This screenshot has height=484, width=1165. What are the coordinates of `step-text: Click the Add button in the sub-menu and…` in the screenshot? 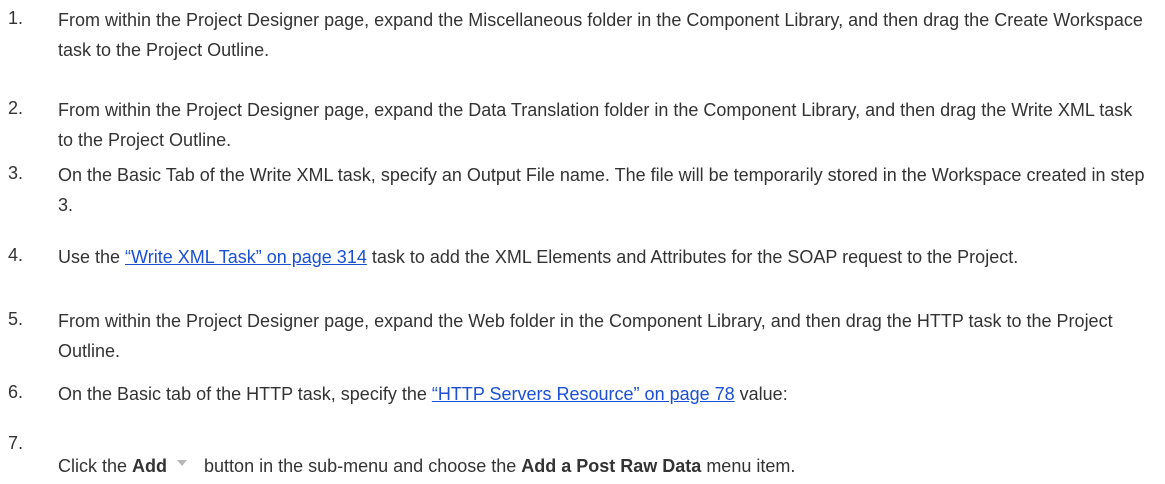 It's located at (604, 466).